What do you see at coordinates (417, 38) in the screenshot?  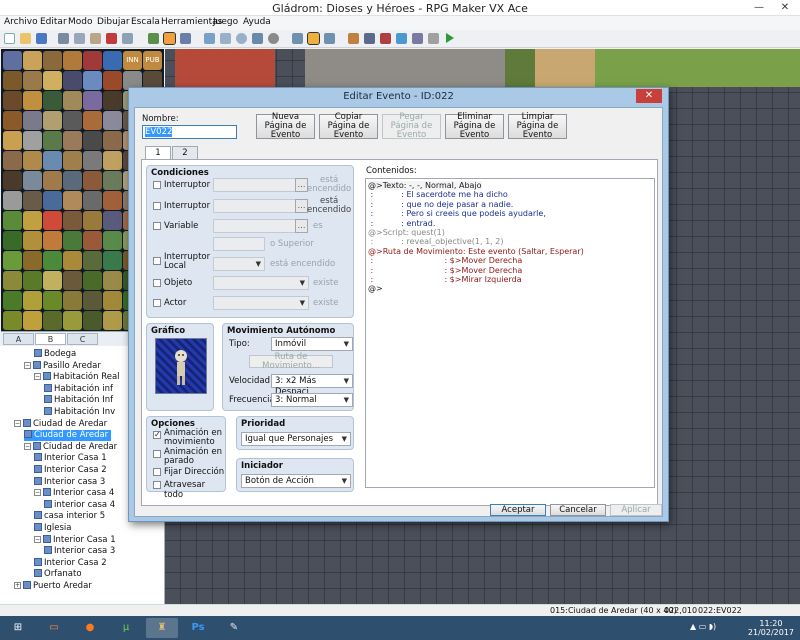 I see `character-generator-icon` at bounding box center [417, 38].